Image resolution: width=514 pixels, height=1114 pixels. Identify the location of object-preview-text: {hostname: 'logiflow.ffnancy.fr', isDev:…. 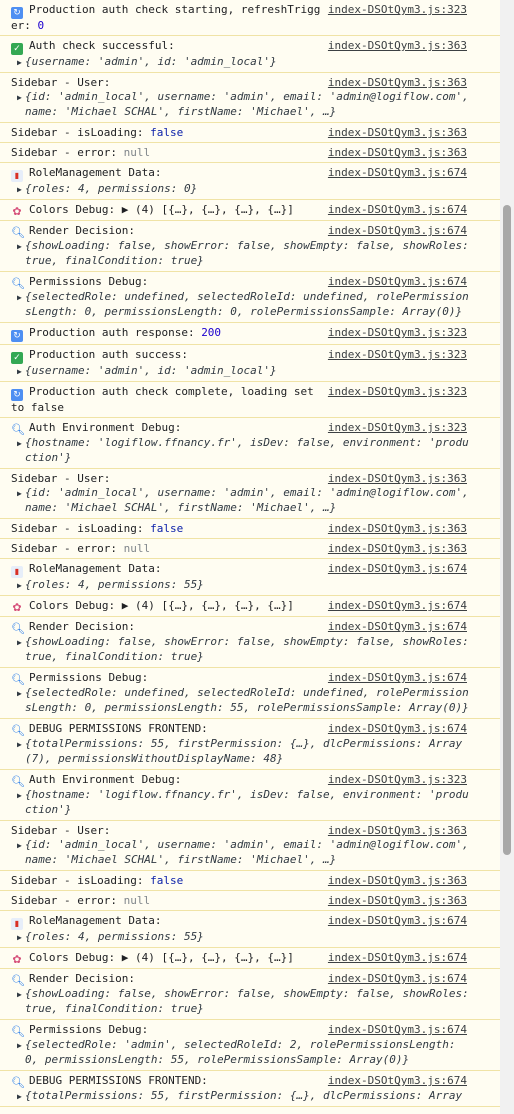
(247, 794).